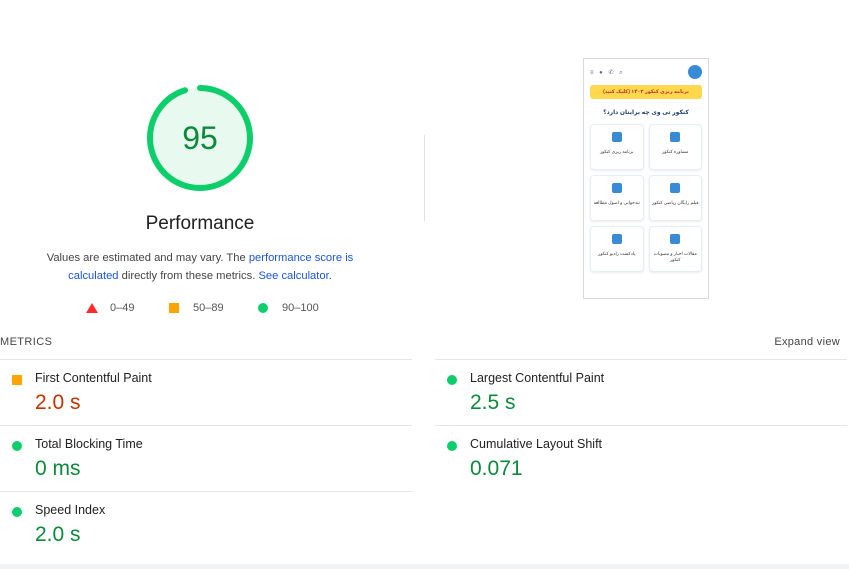 The height and width of the screenshot is (569, 849). What do you see at coordinates (807, 342) in the screenshot?
I see `expand-view-button: Expand view` at bounding box center [807, 342].